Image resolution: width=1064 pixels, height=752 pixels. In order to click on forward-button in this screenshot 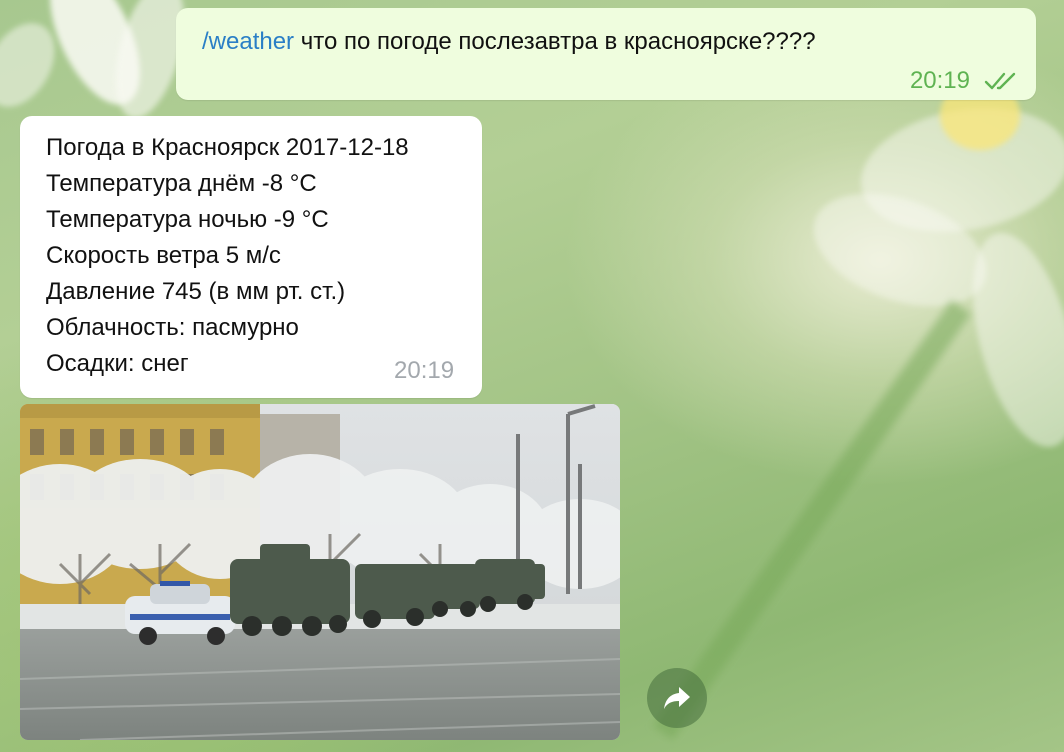, I will do `click(677, 698)`.